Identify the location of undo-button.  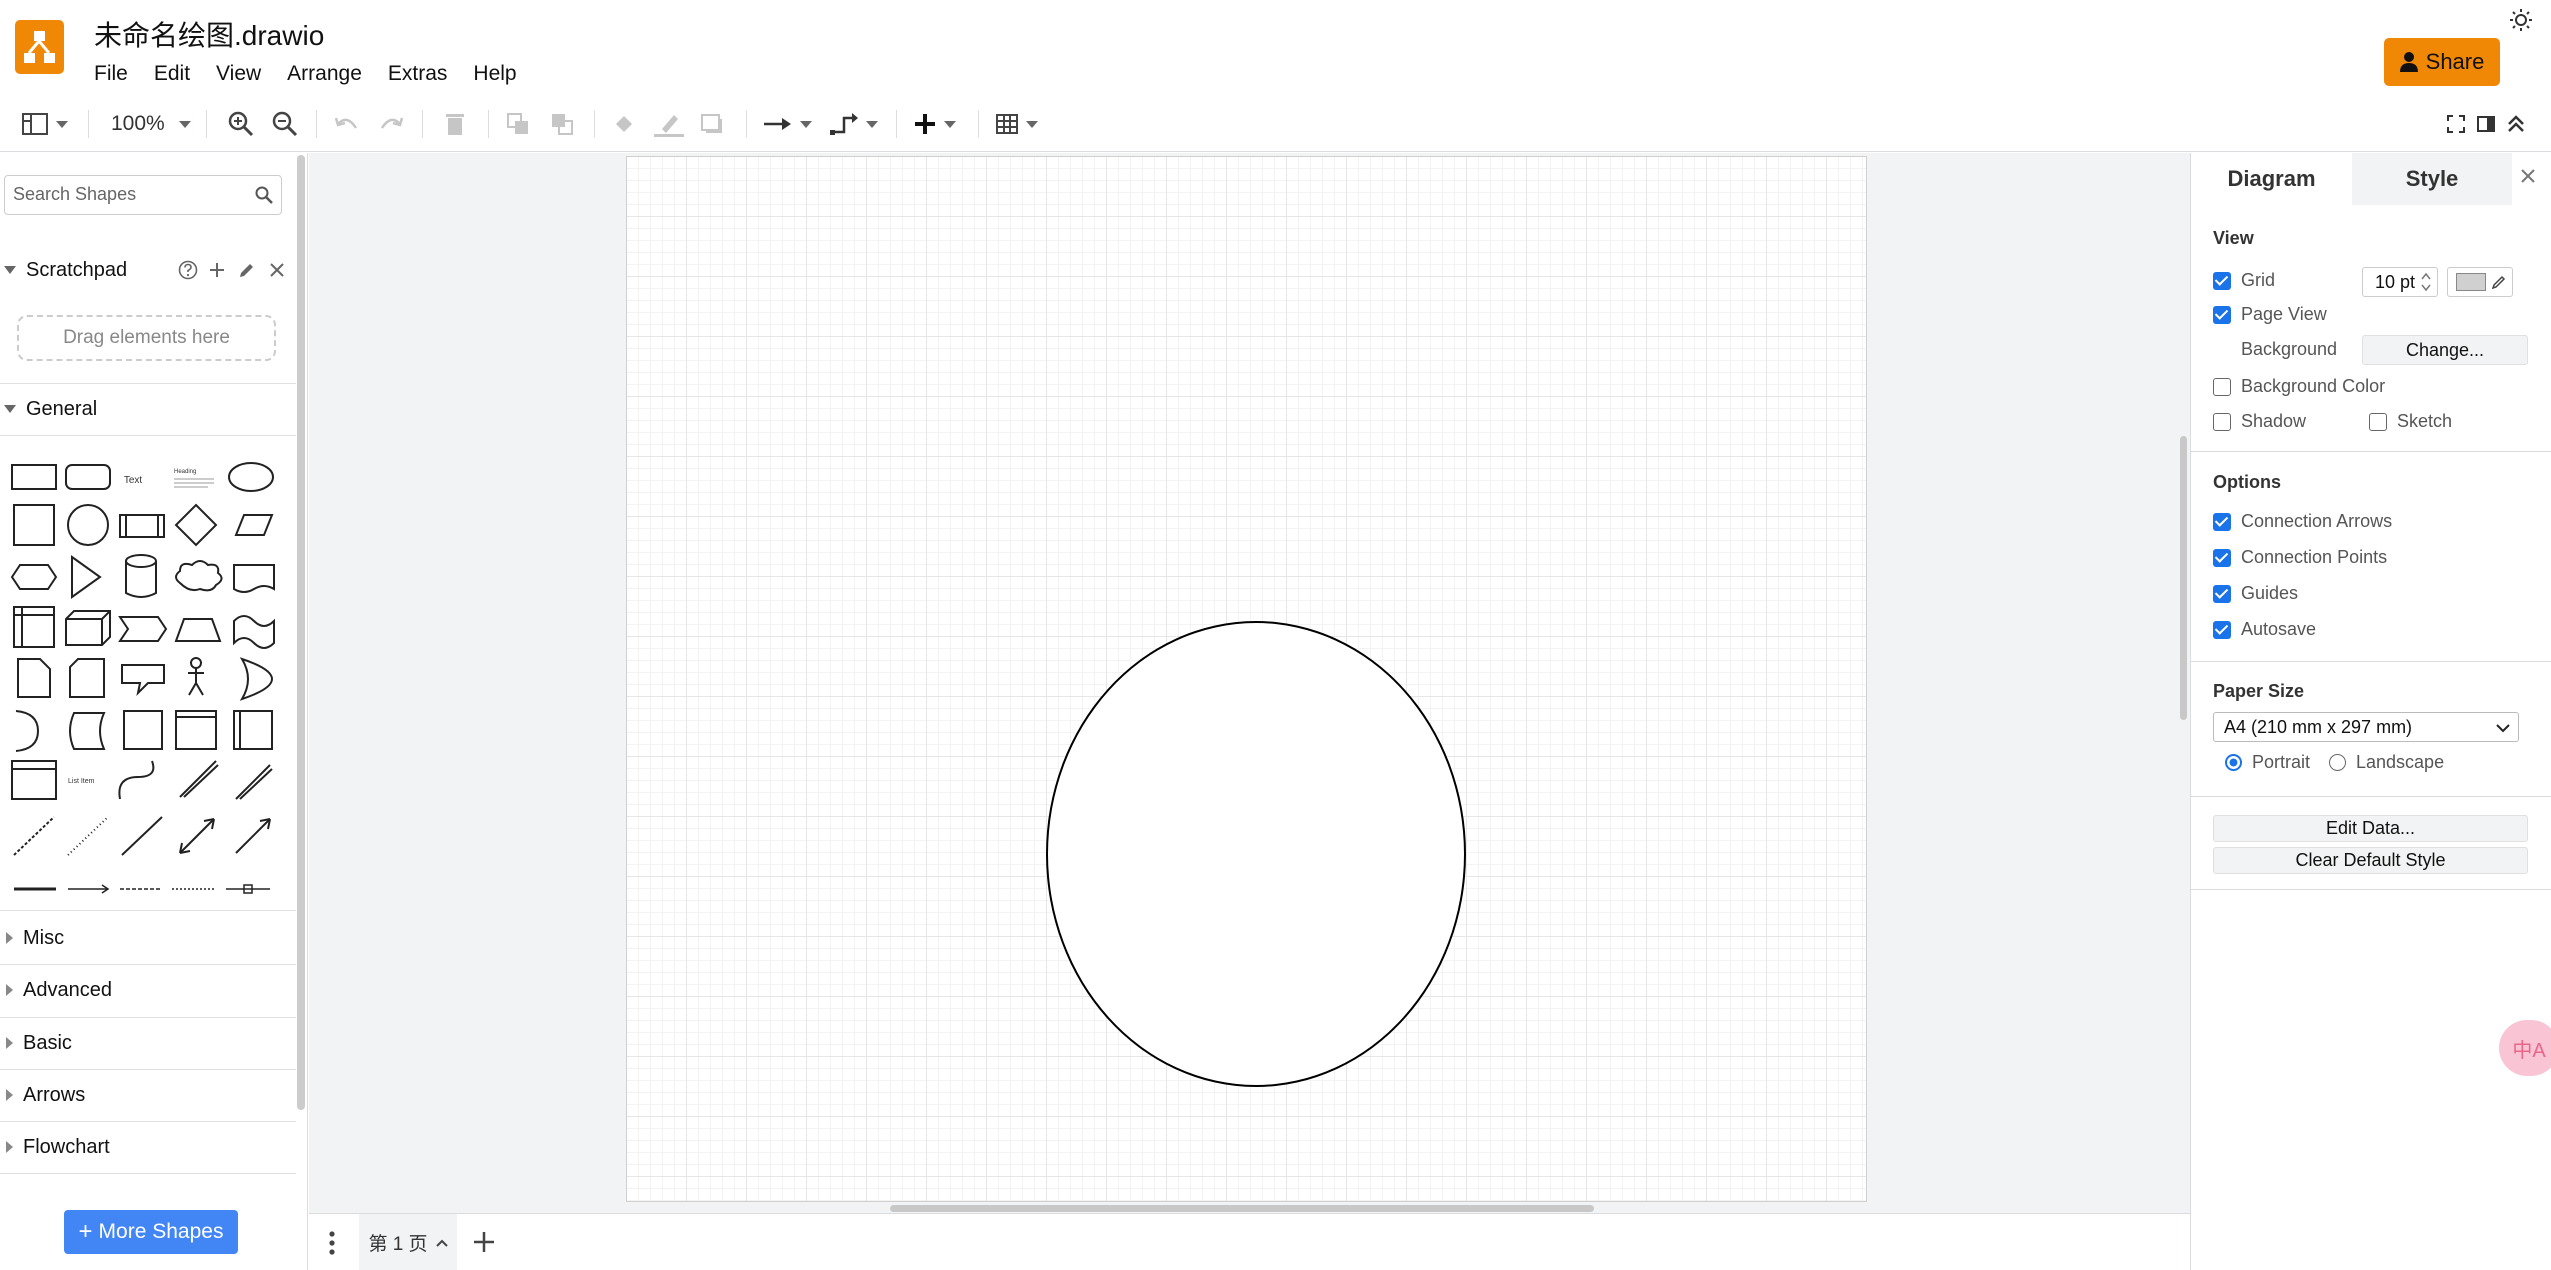
(347, 124).